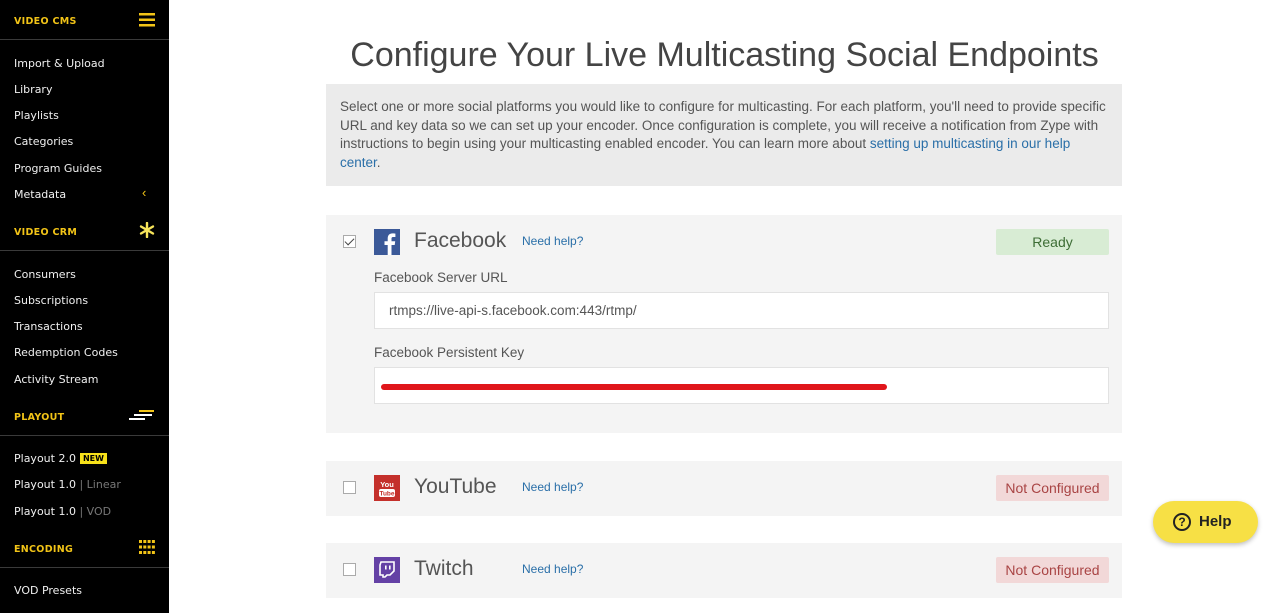 The width and height of the screenshot is (1280, 613). I want to click on playout-lines-icon, so click(141, 415).